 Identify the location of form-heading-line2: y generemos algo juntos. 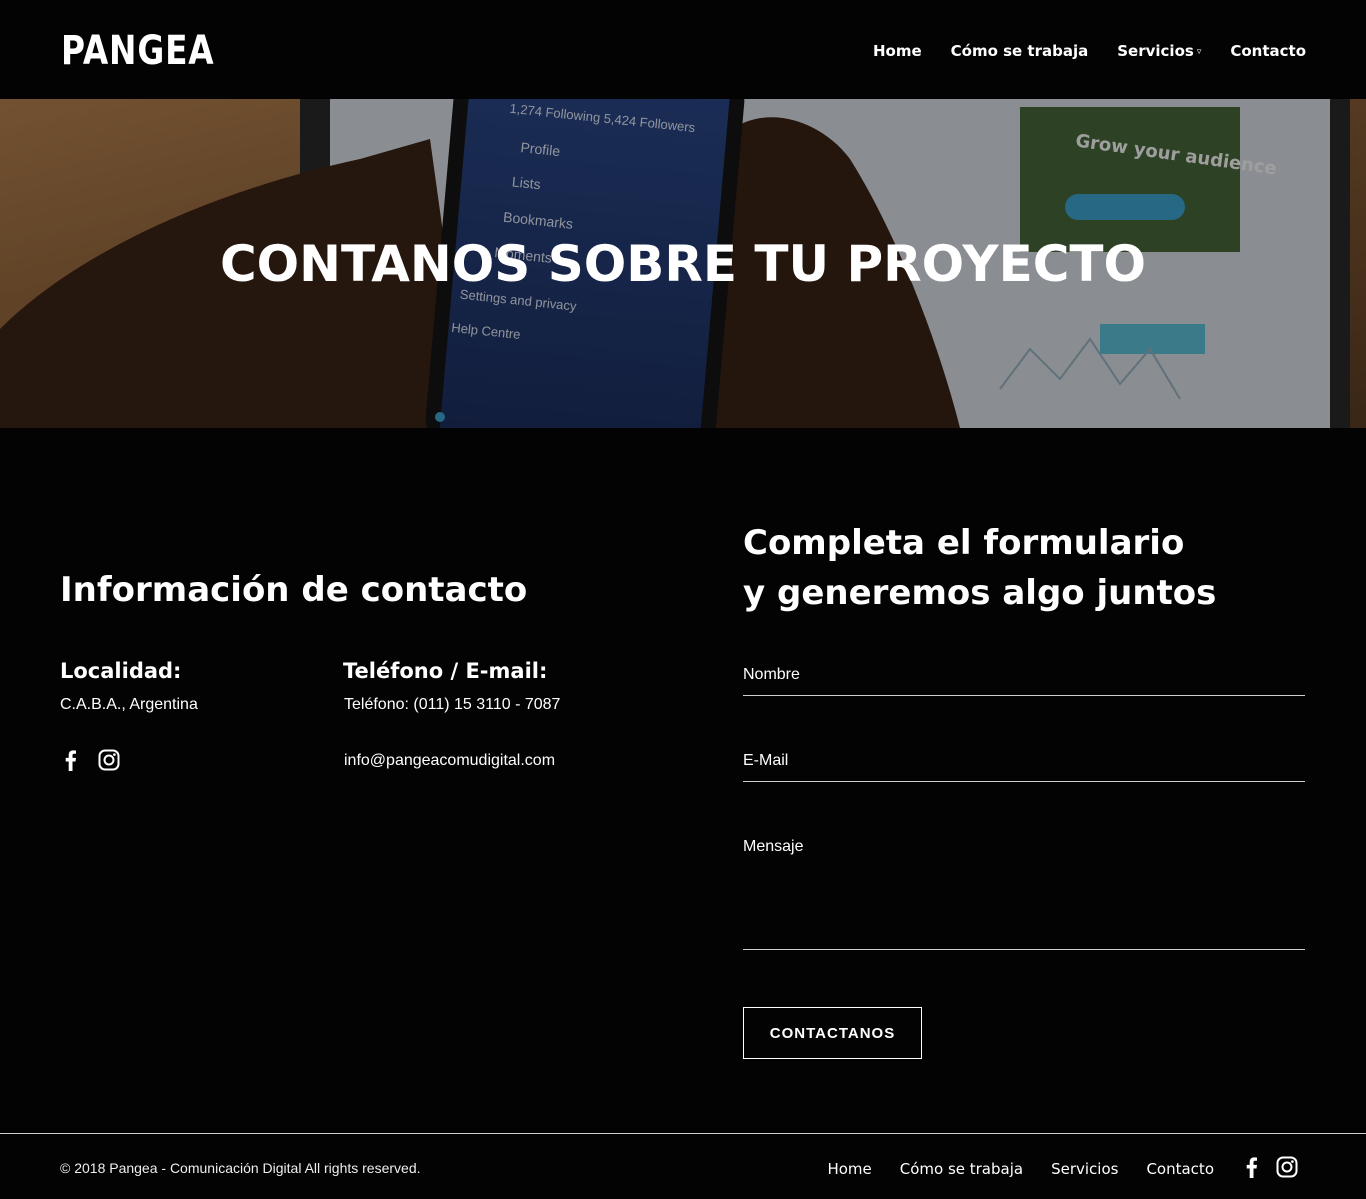
(980, 593).